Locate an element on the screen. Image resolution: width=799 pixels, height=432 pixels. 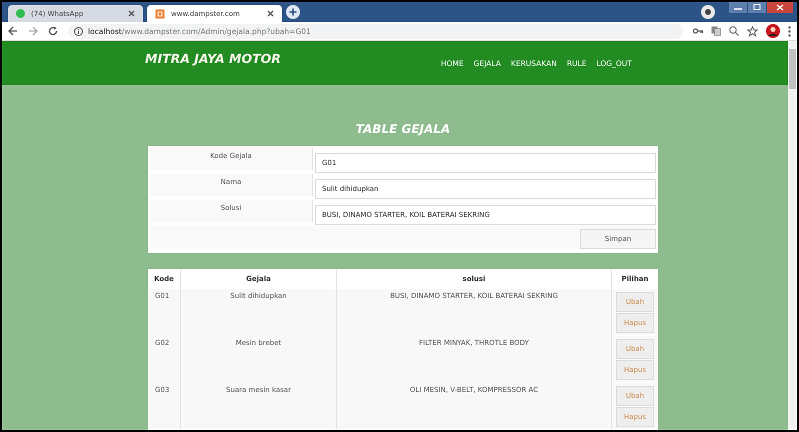
page-title: TABLE GEJALA is located at coordinates (403, 129).